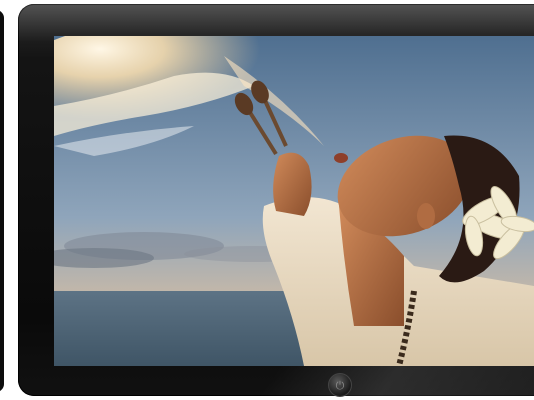  Describe the element at coordinates (395, 383) in the screenshot. I see `bezel-reflection` at that location.